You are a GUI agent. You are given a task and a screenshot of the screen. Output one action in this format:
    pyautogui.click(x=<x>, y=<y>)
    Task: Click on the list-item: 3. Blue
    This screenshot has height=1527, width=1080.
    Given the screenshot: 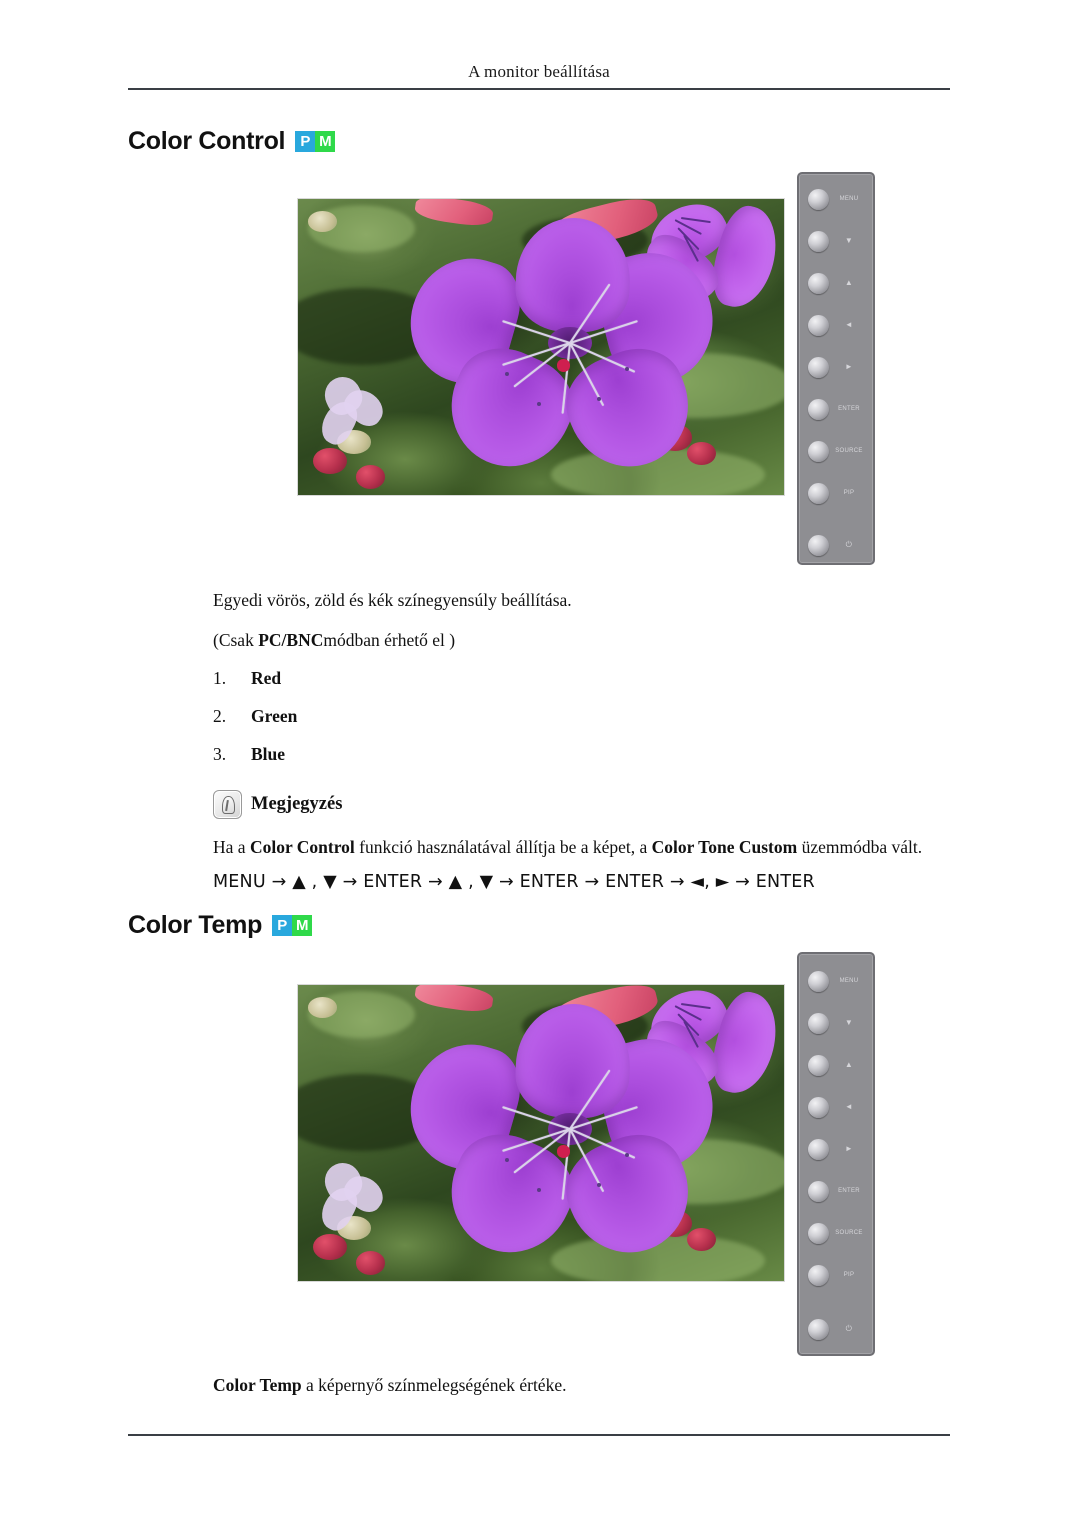 What is the action you would take?
    pyautogui.click(x=255, y=763)
    